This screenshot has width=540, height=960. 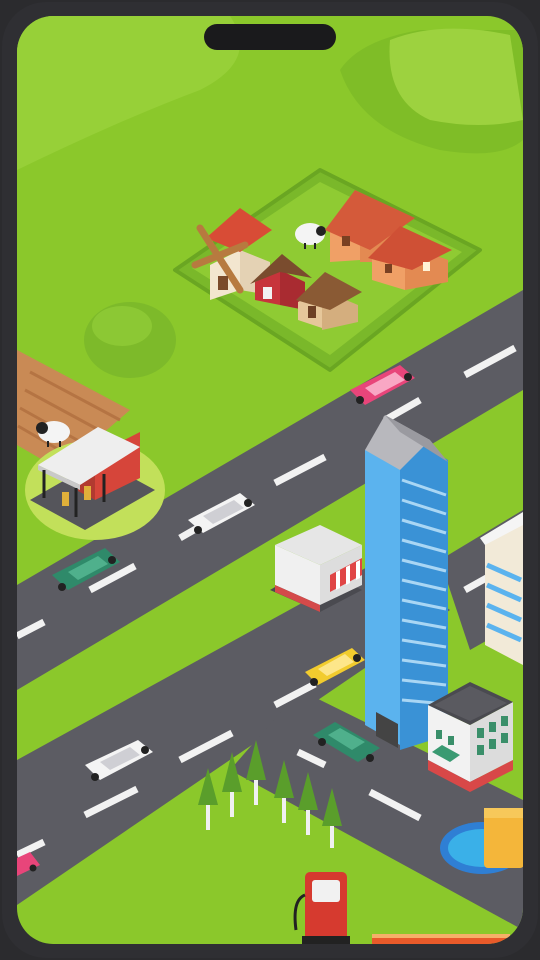 I want to click on office-white, so click(x=470, y=737).